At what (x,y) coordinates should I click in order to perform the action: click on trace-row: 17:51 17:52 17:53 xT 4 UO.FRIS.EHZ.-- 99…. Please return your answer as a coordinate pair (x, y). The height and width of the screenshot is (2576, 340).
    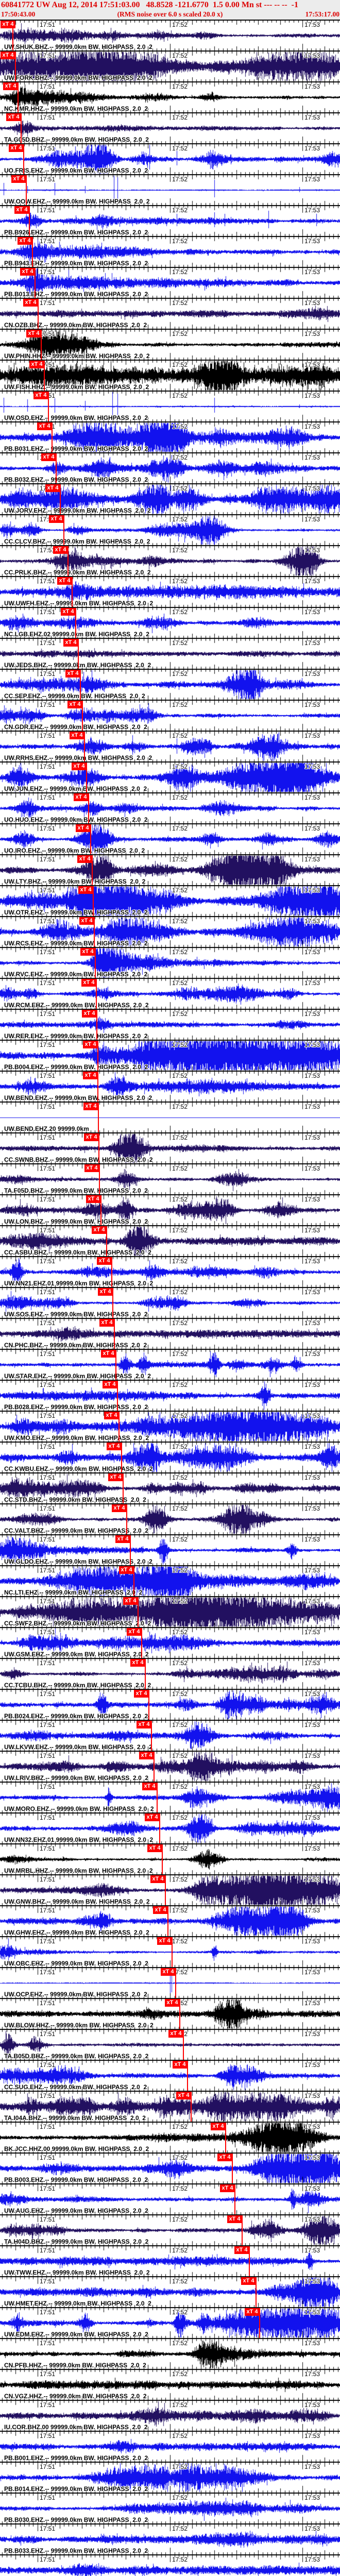
    Looking at the image, I should click on (170, 158).